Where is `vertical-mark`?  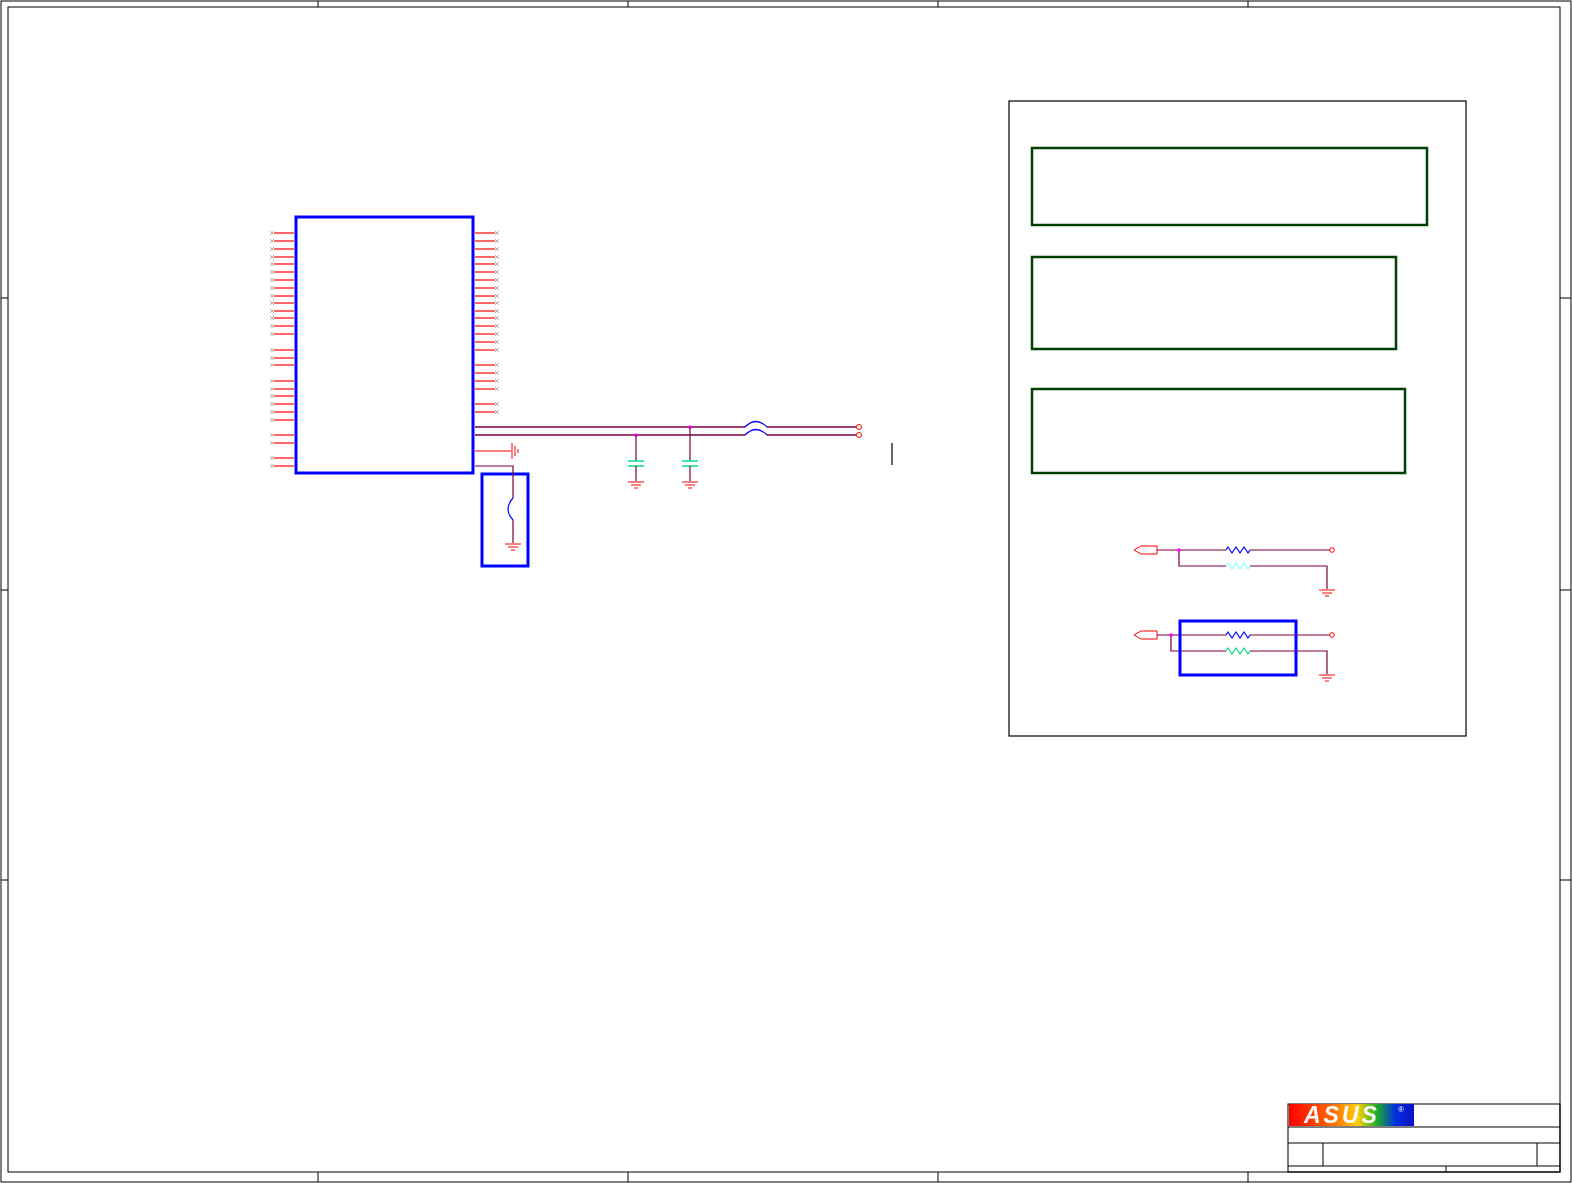 vertical-mark is located at coordinates (892, 454).